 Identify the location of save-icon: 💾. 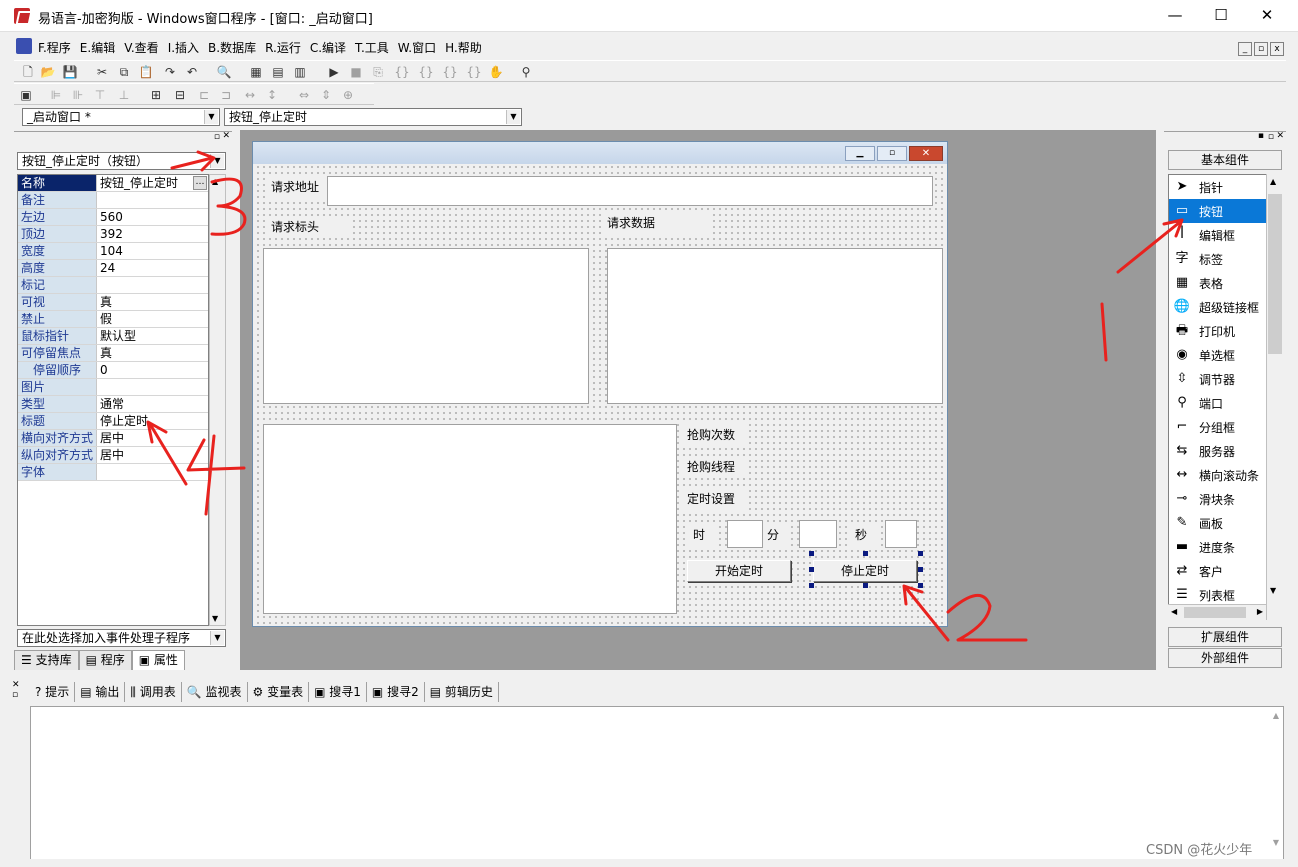
(70, 72).